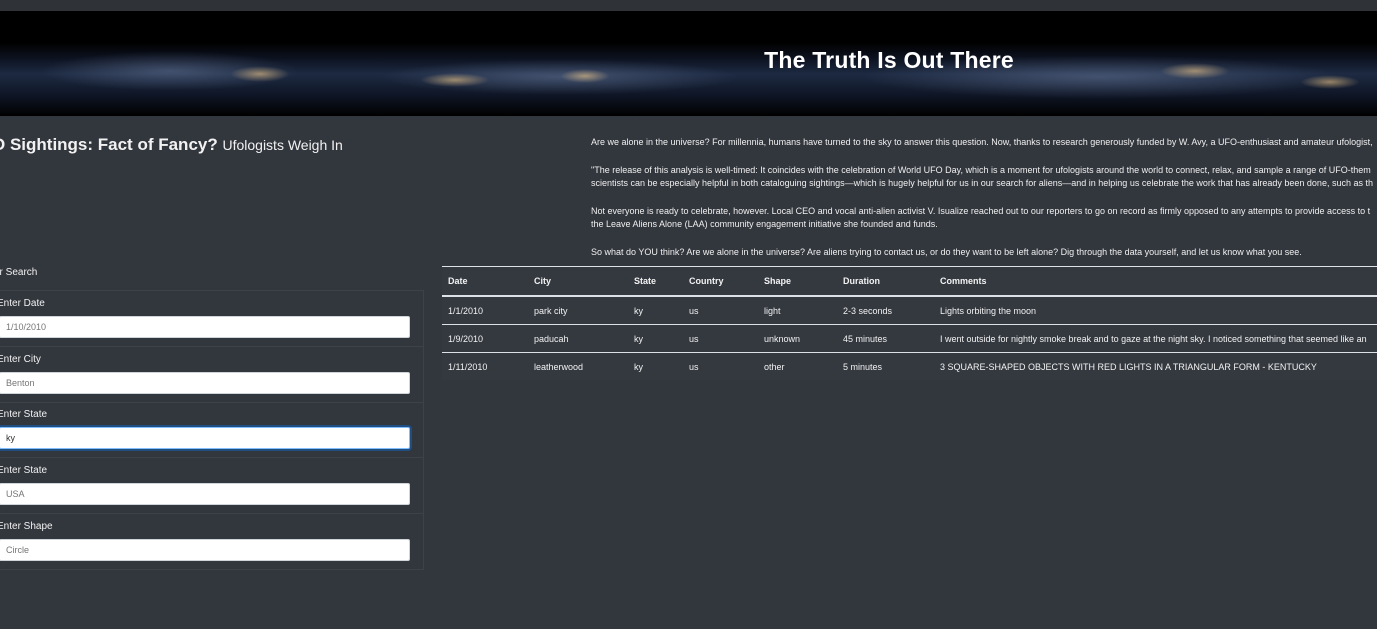 The height and width of the screenshot is (629, 1377). I want to click on filter-group-shape: Enter Shape, so click(211, 541).